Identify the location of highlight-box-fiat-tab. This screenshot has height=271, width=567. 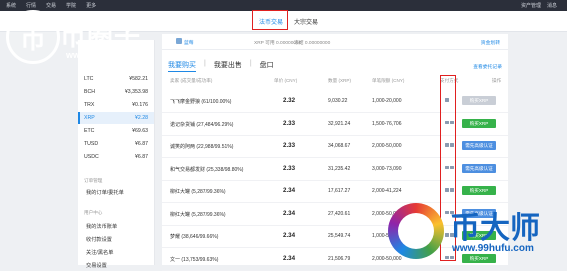
(270, 20).